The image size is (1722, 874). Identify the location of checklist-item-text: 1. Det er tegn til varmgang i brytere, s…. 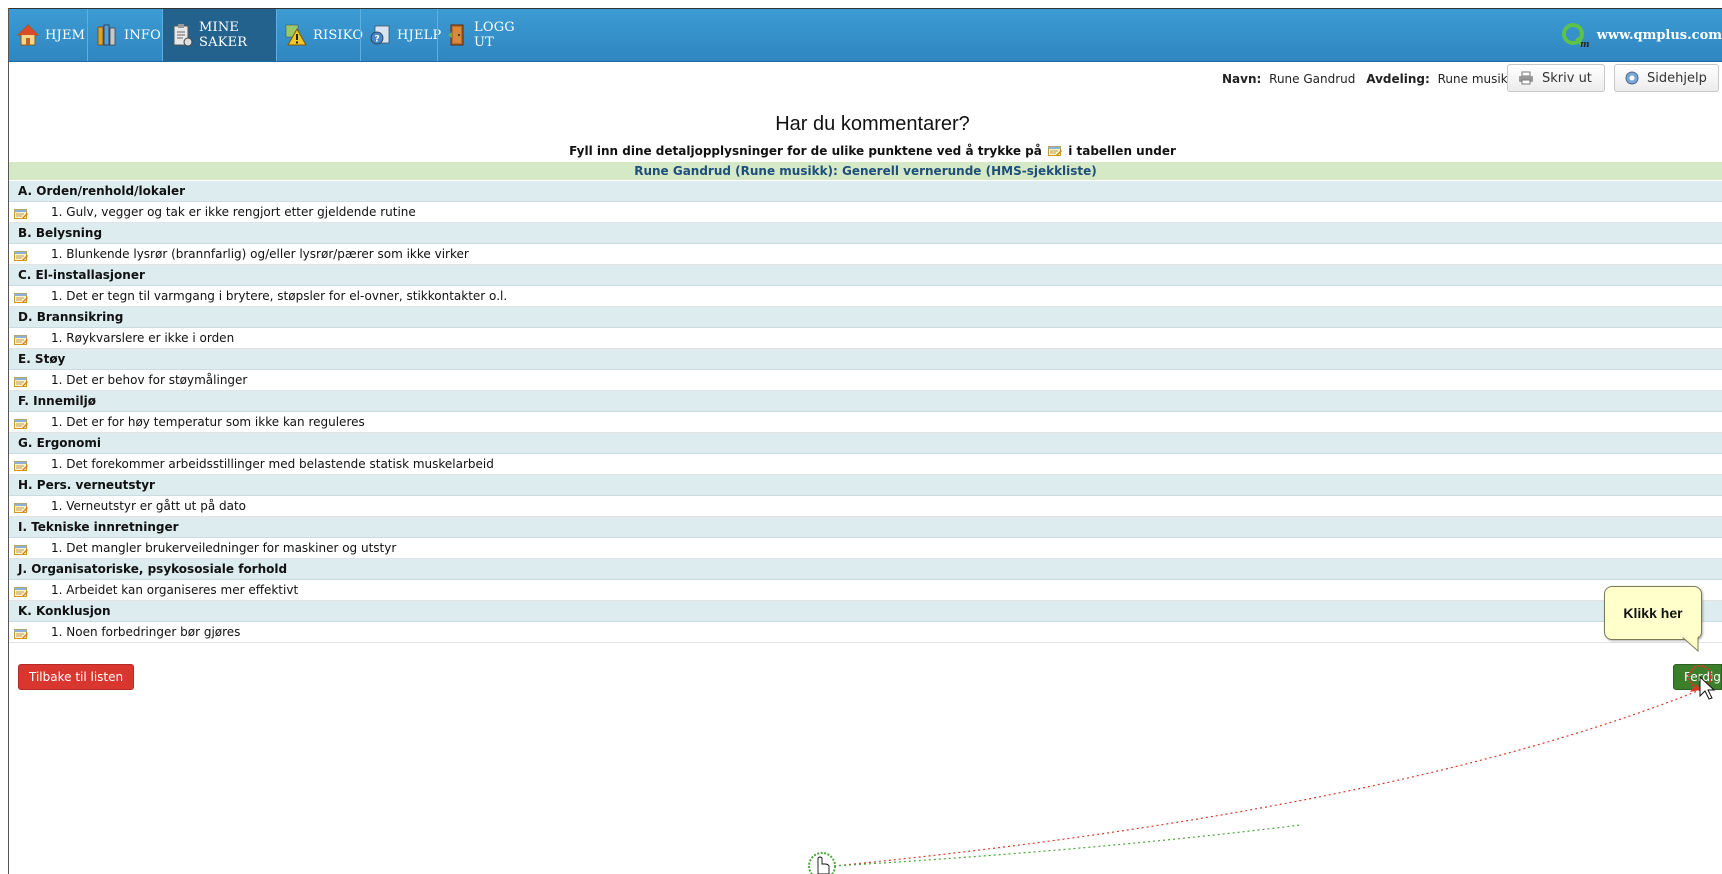
(279, 296).